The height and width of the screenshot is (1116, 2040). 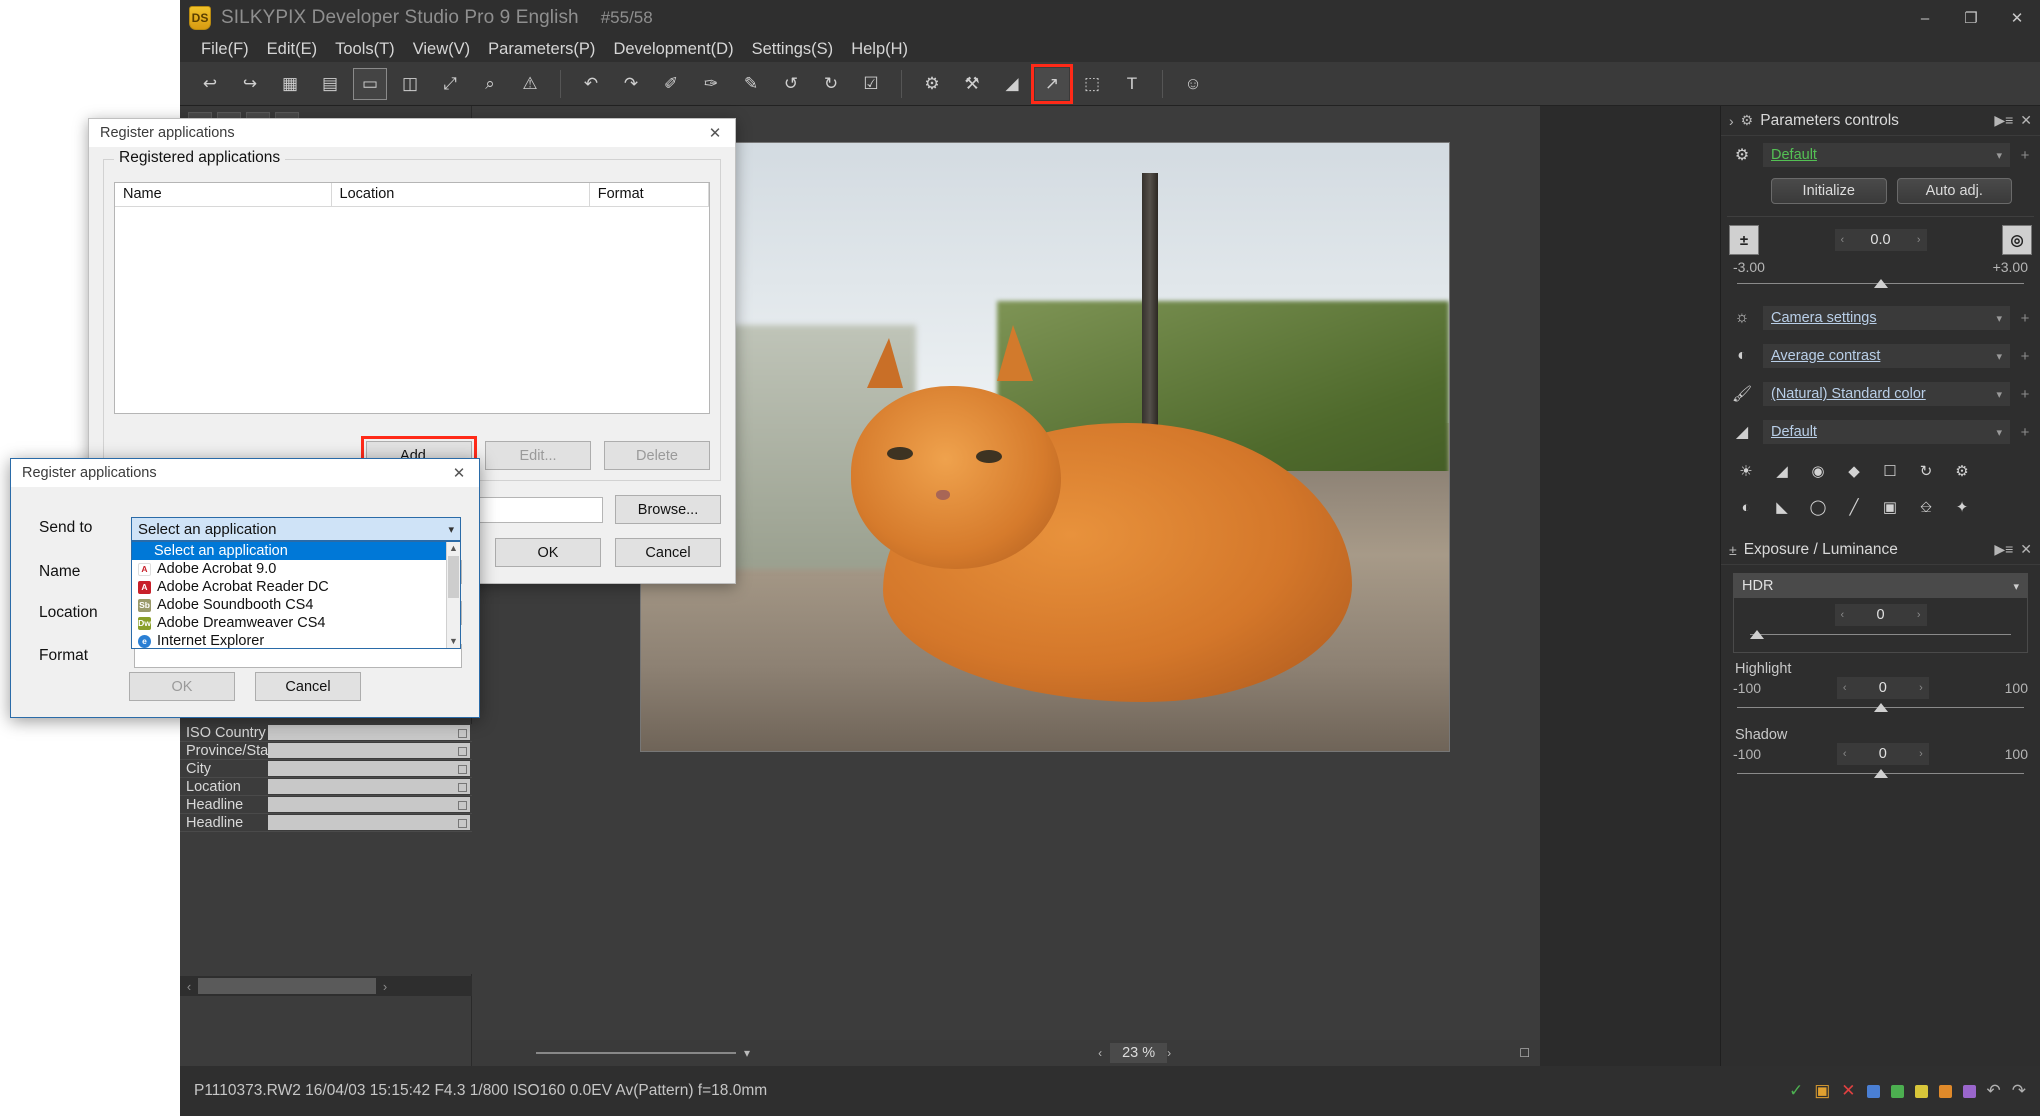 I want to click on edit-params-icon: ✎, so click(x=751, y=84).